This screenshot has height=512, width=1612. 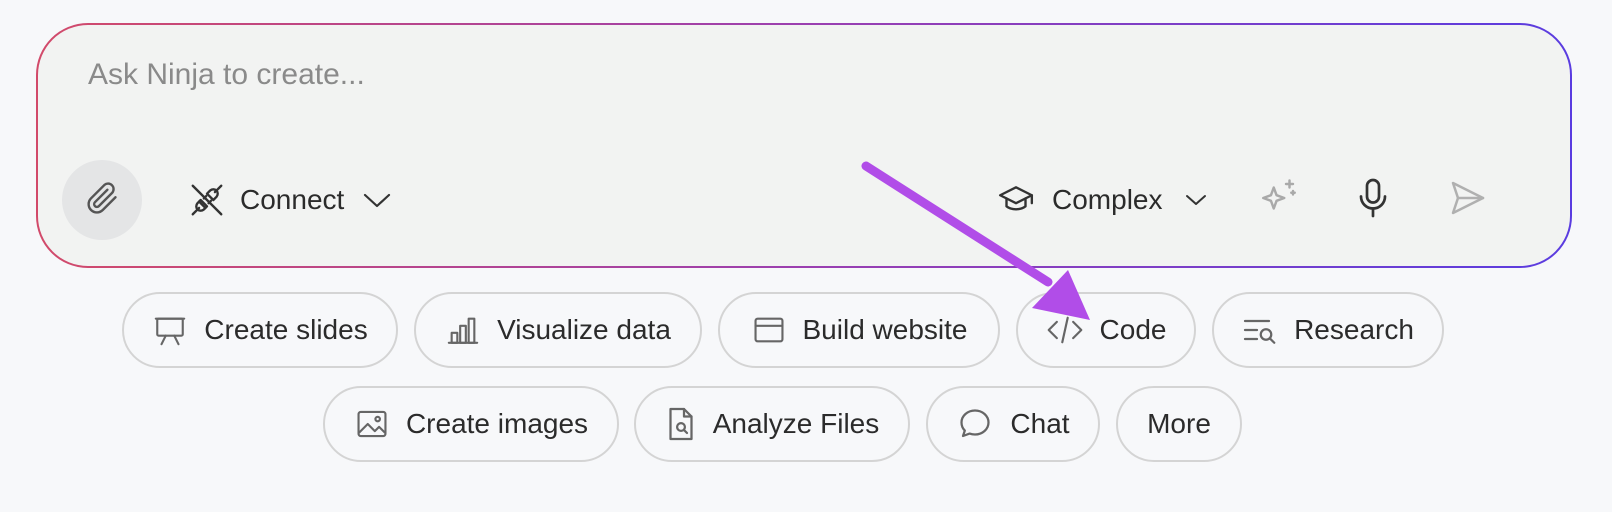 I want to click on chip-label: Research, so click(x=1354, y=329).